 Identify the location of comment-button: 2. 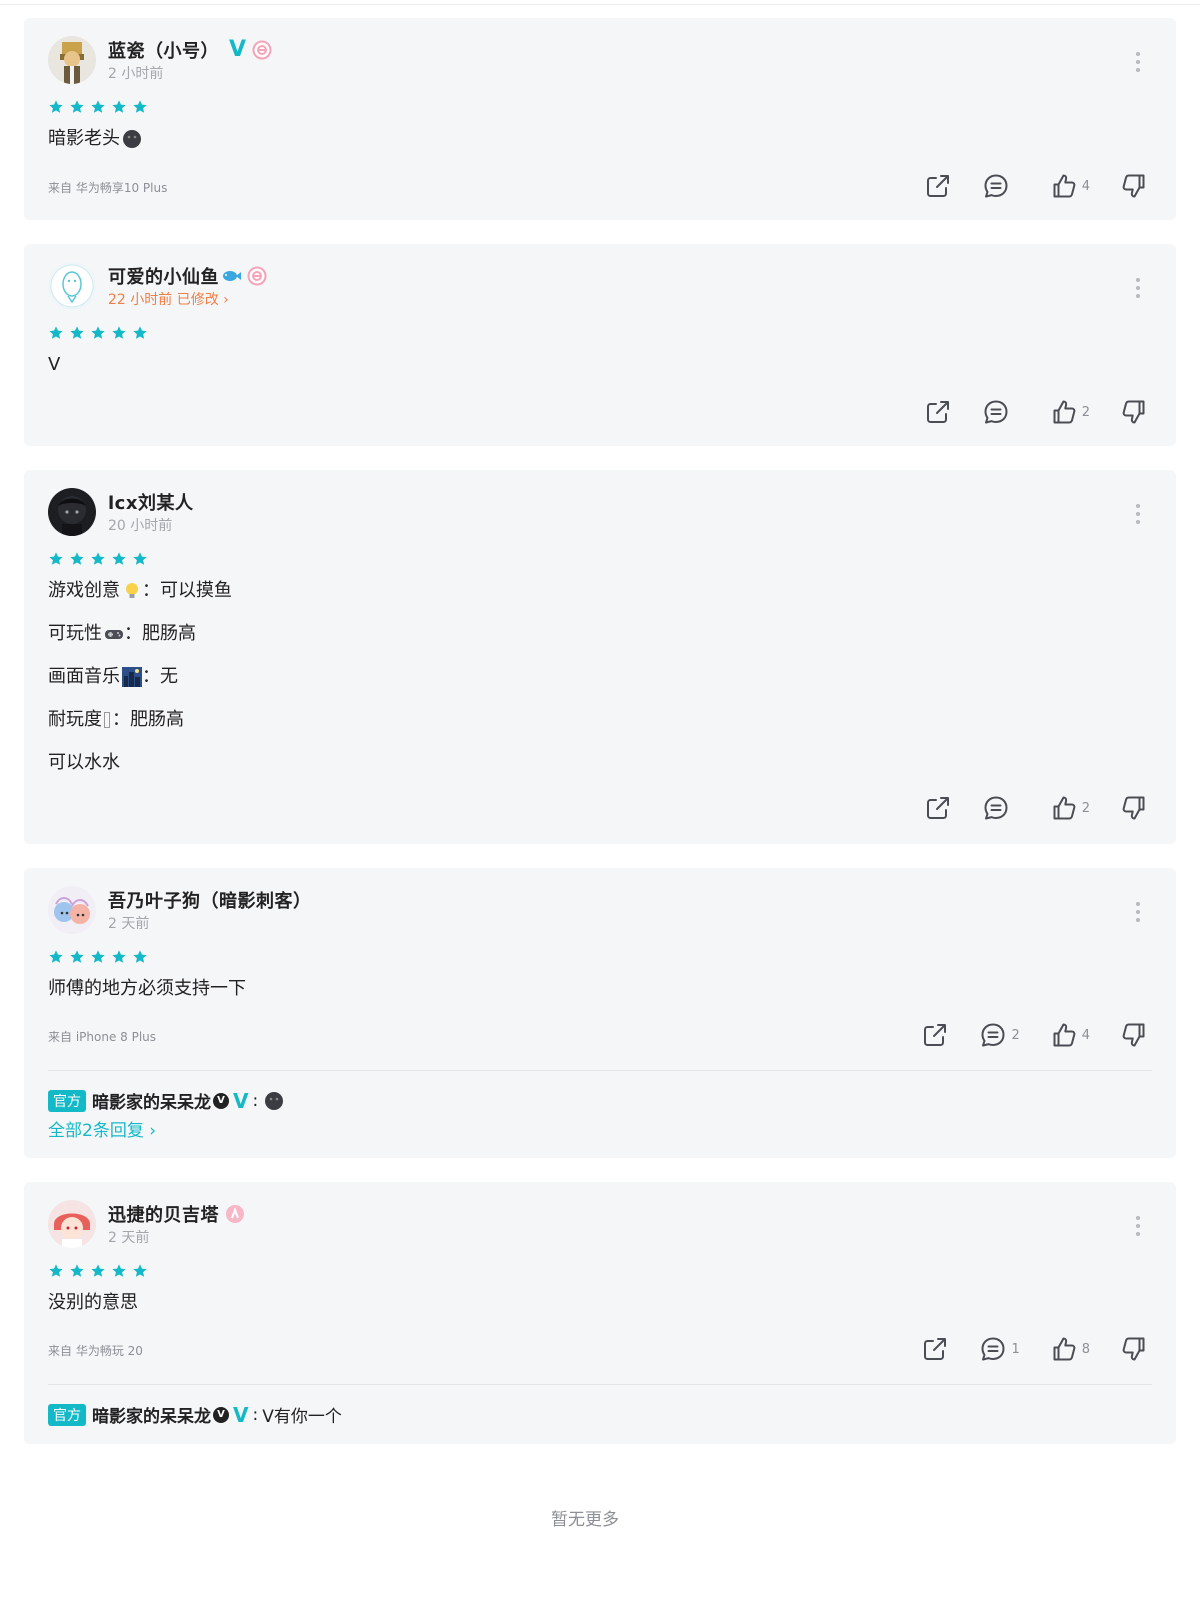
(999, 1035).